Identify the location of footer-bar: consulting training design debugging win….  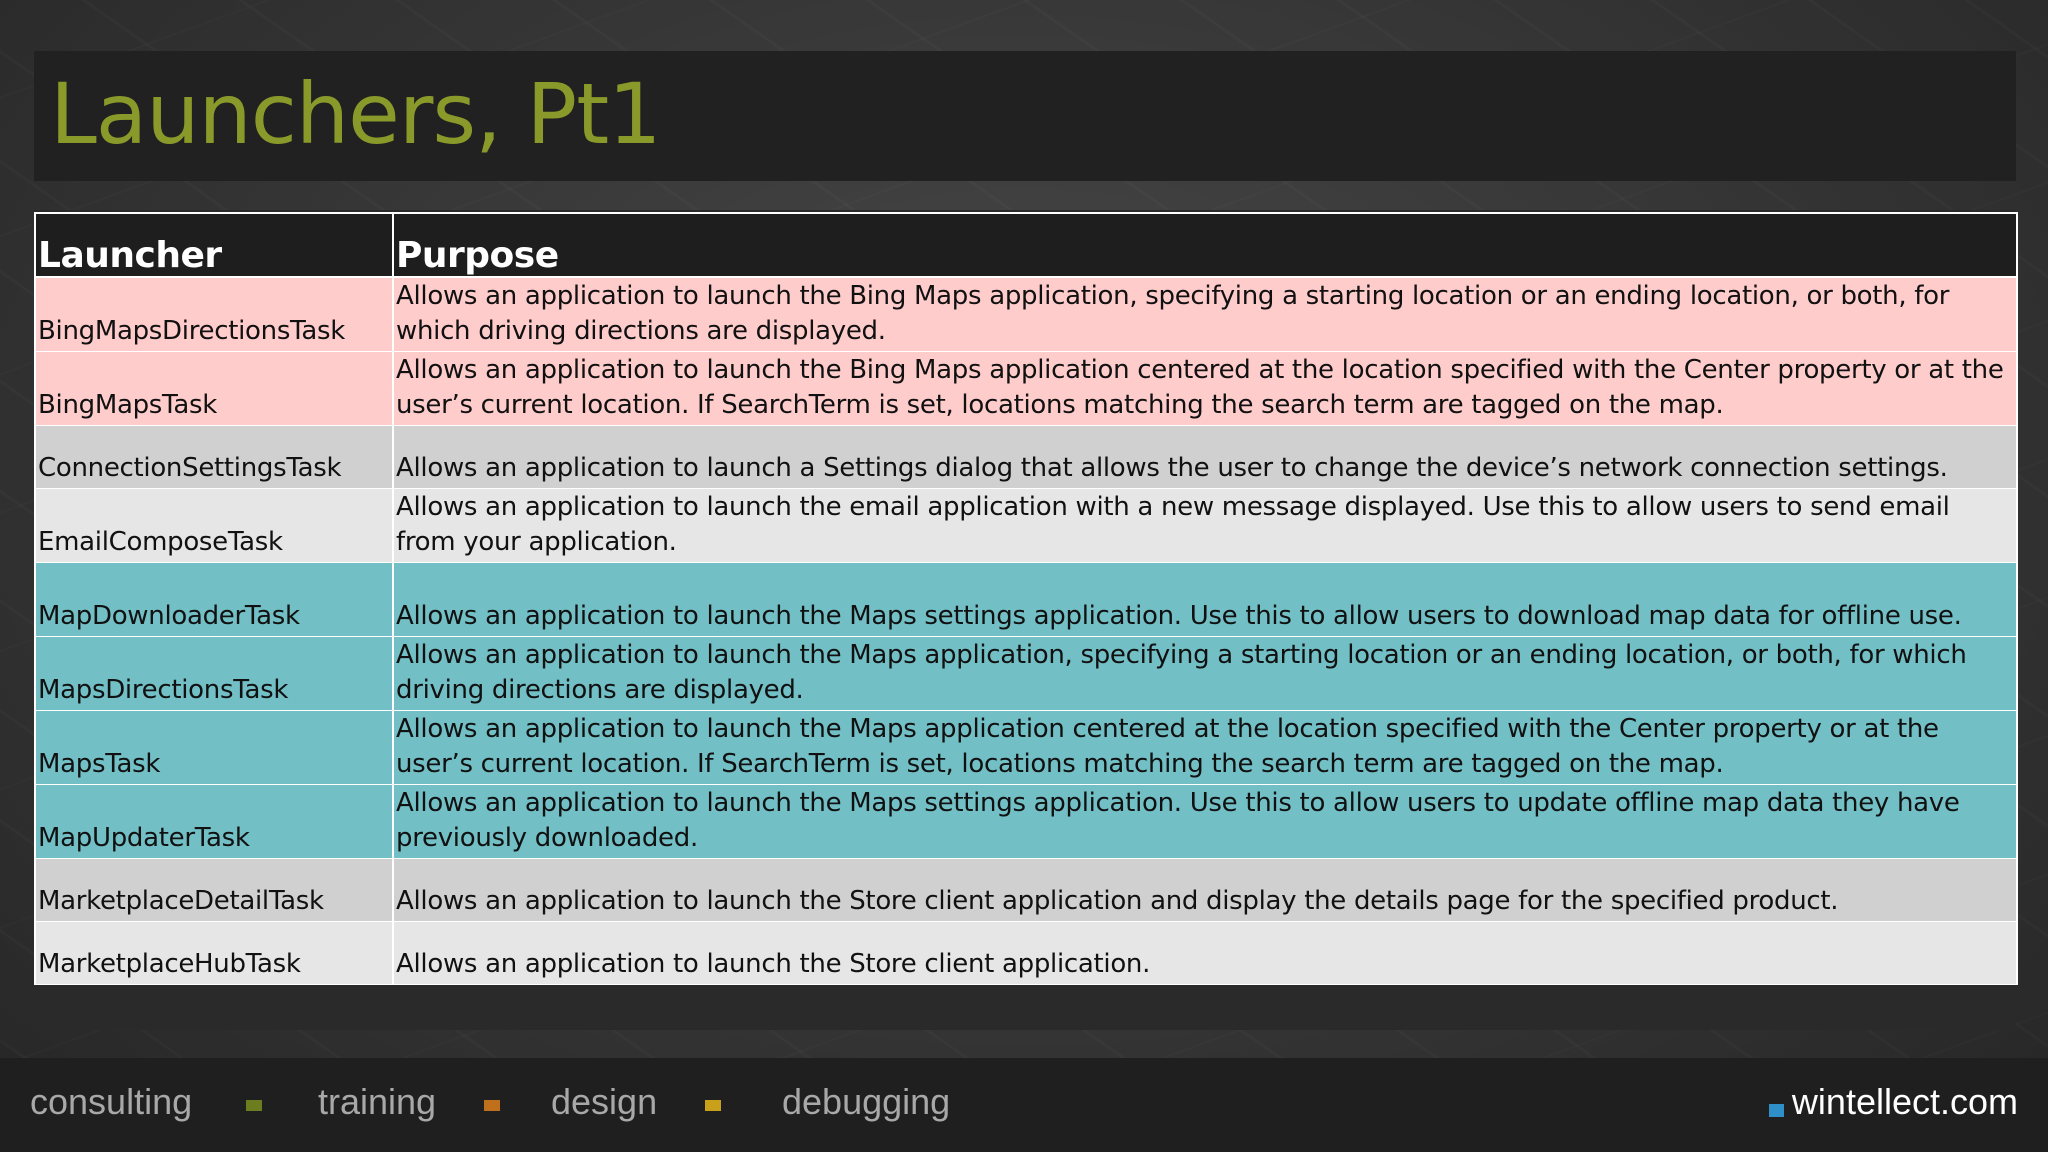
(1024, 1105).